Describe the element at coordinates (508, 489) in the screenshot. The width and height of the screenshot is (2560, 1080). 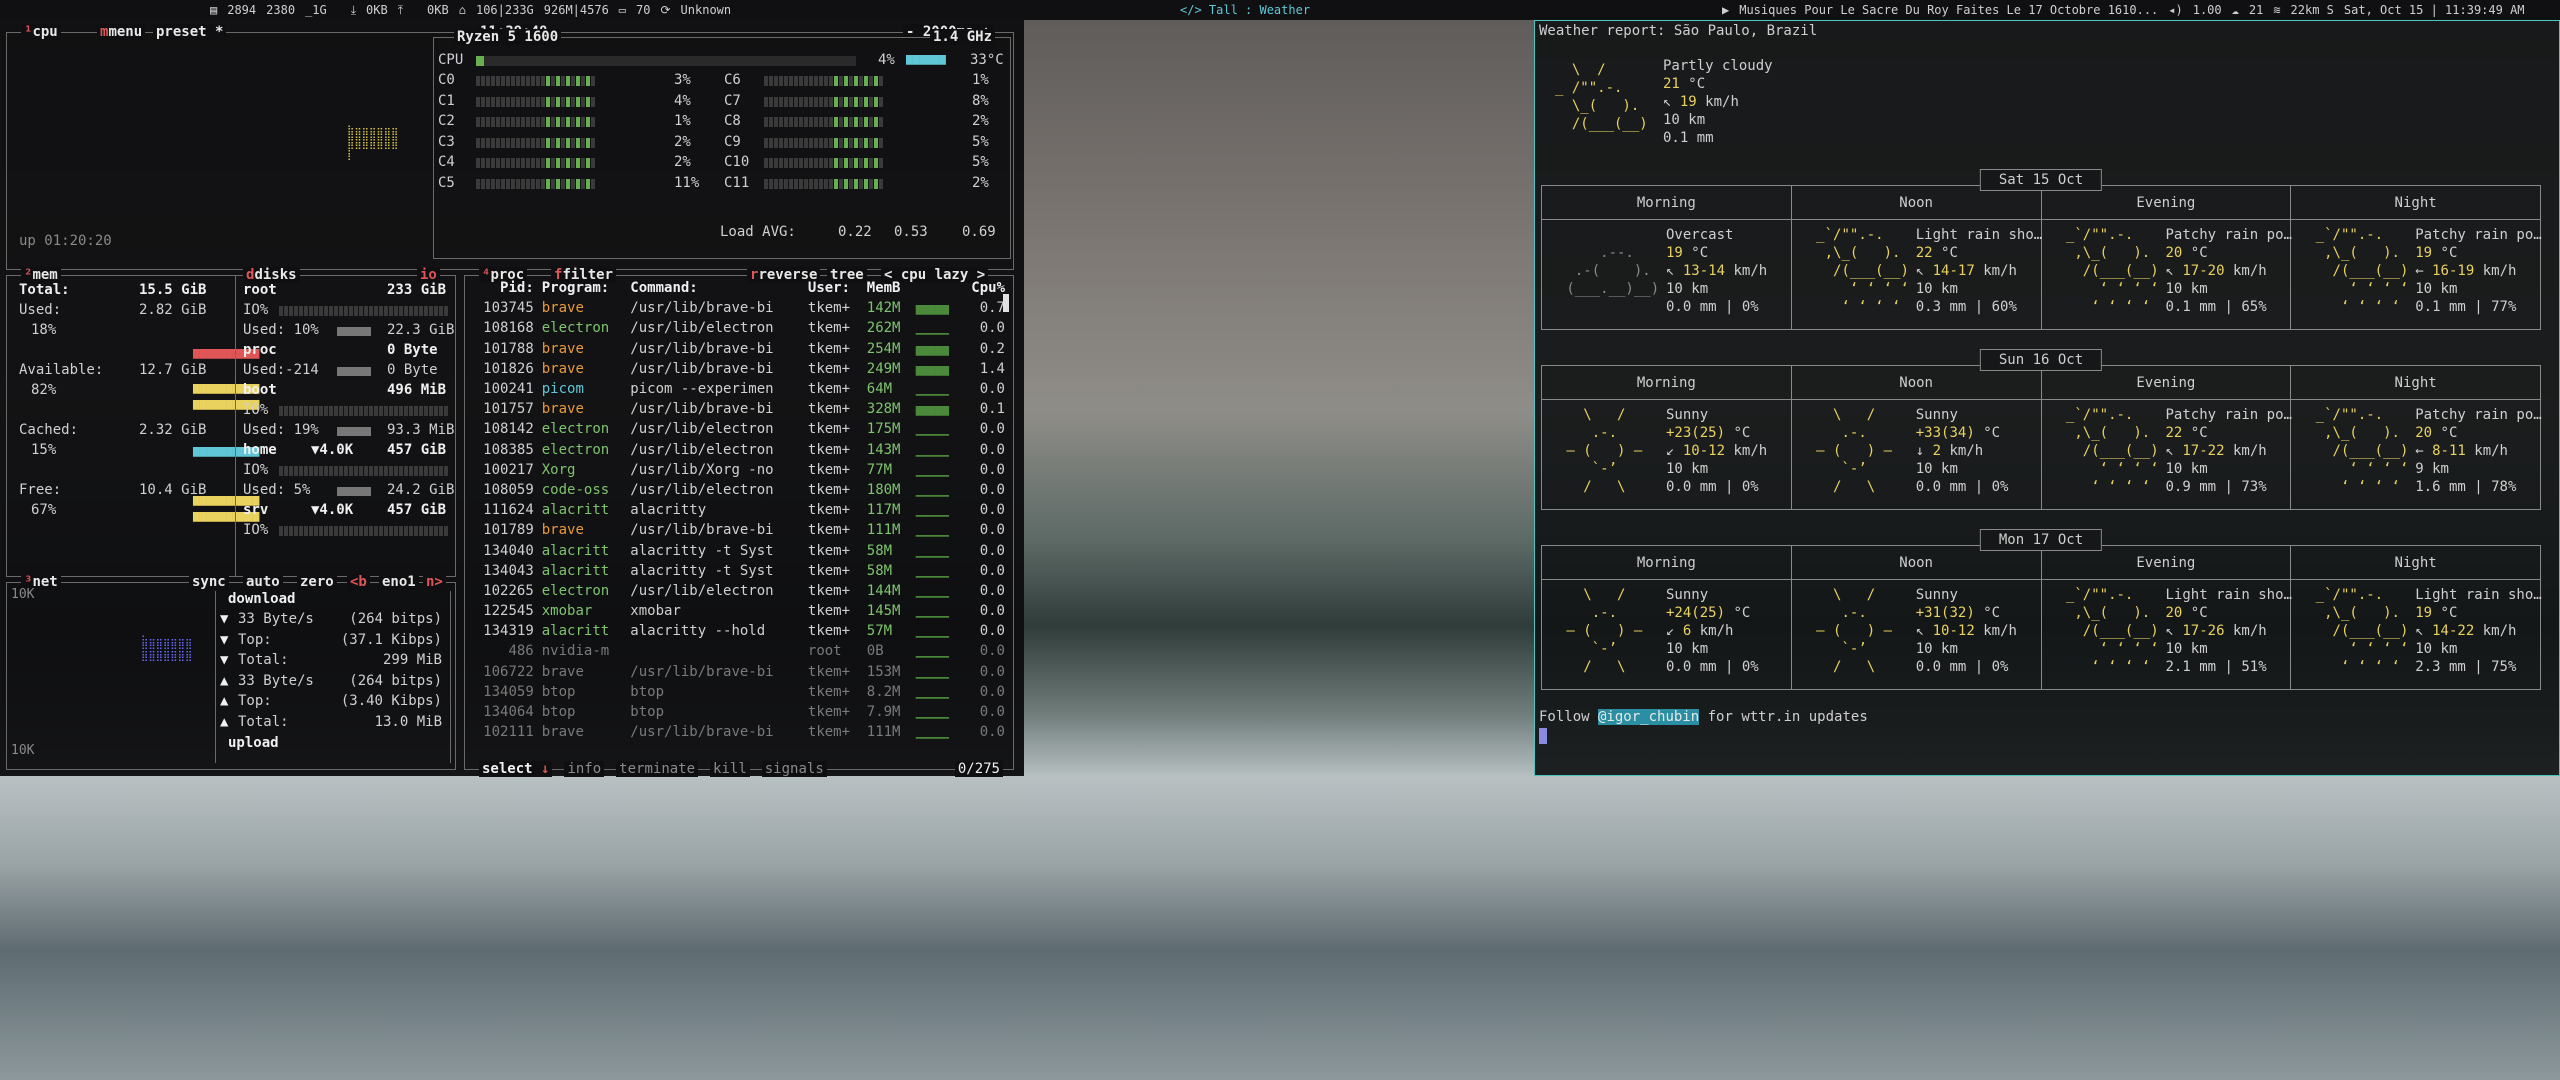
I see `proc-pid: 108059` at that location.